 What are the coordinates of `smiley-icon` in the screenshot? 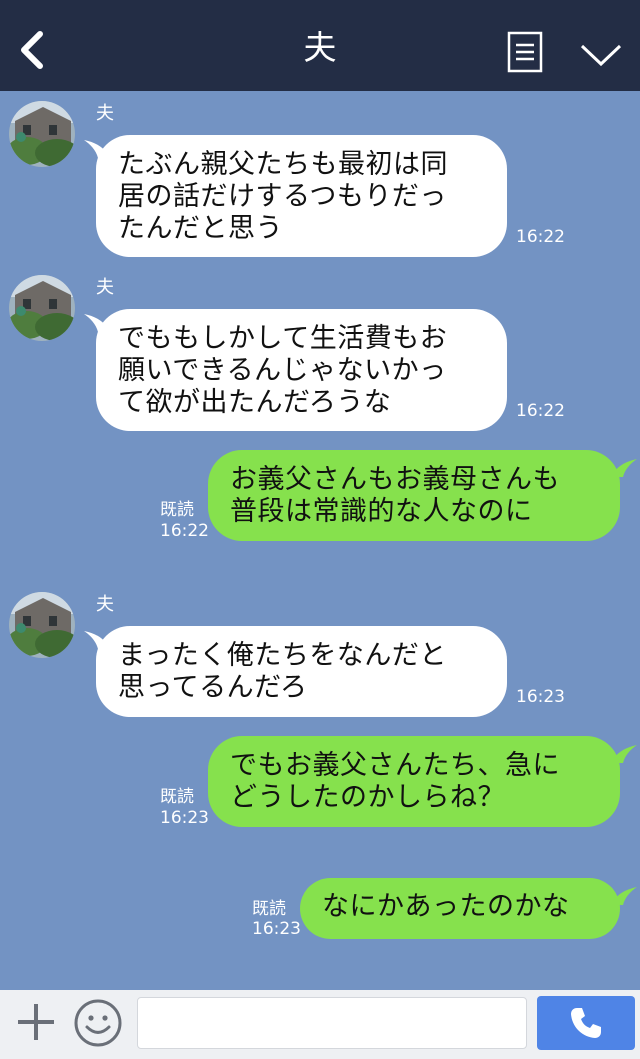 It's located at (98, 1023).